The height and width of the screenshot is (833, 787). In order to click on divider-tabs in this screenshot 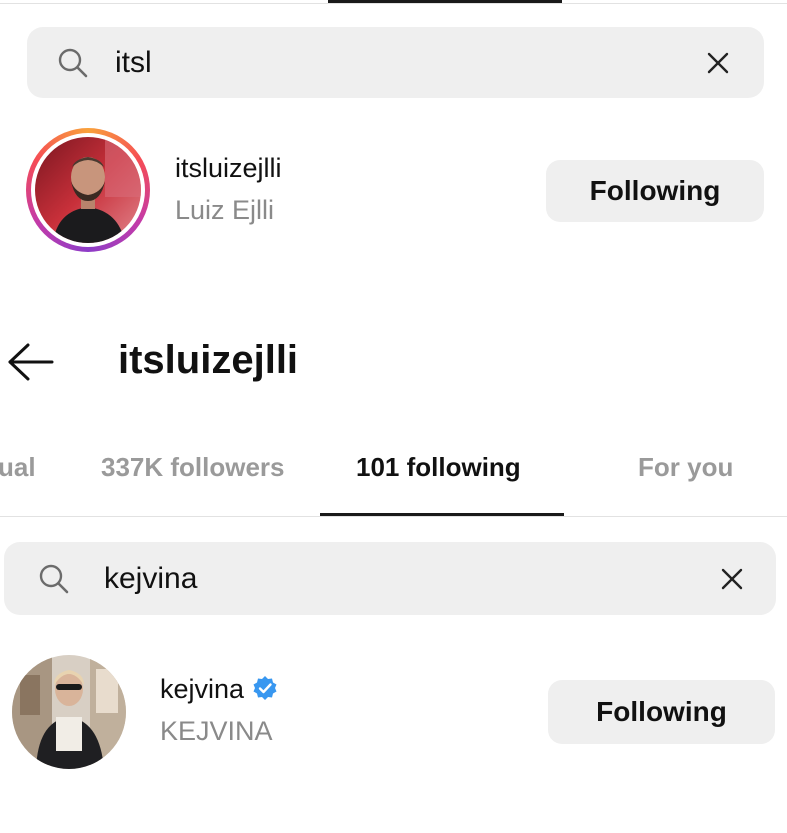, I will do `click(393, 516)`.